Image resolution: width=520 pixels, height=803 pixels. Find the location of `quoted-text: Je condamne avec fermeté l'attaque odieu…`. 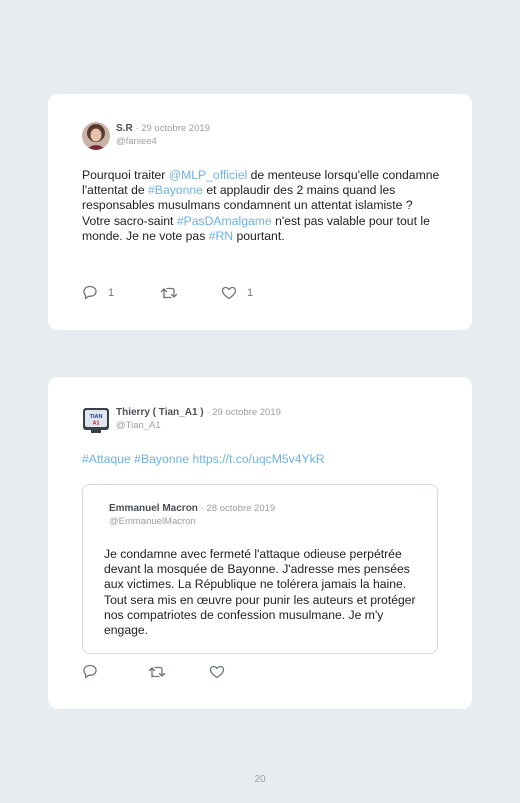

quoted-text: Je condamne avec fermeté l'attaque odieu… is located at coordinates (260, 592).